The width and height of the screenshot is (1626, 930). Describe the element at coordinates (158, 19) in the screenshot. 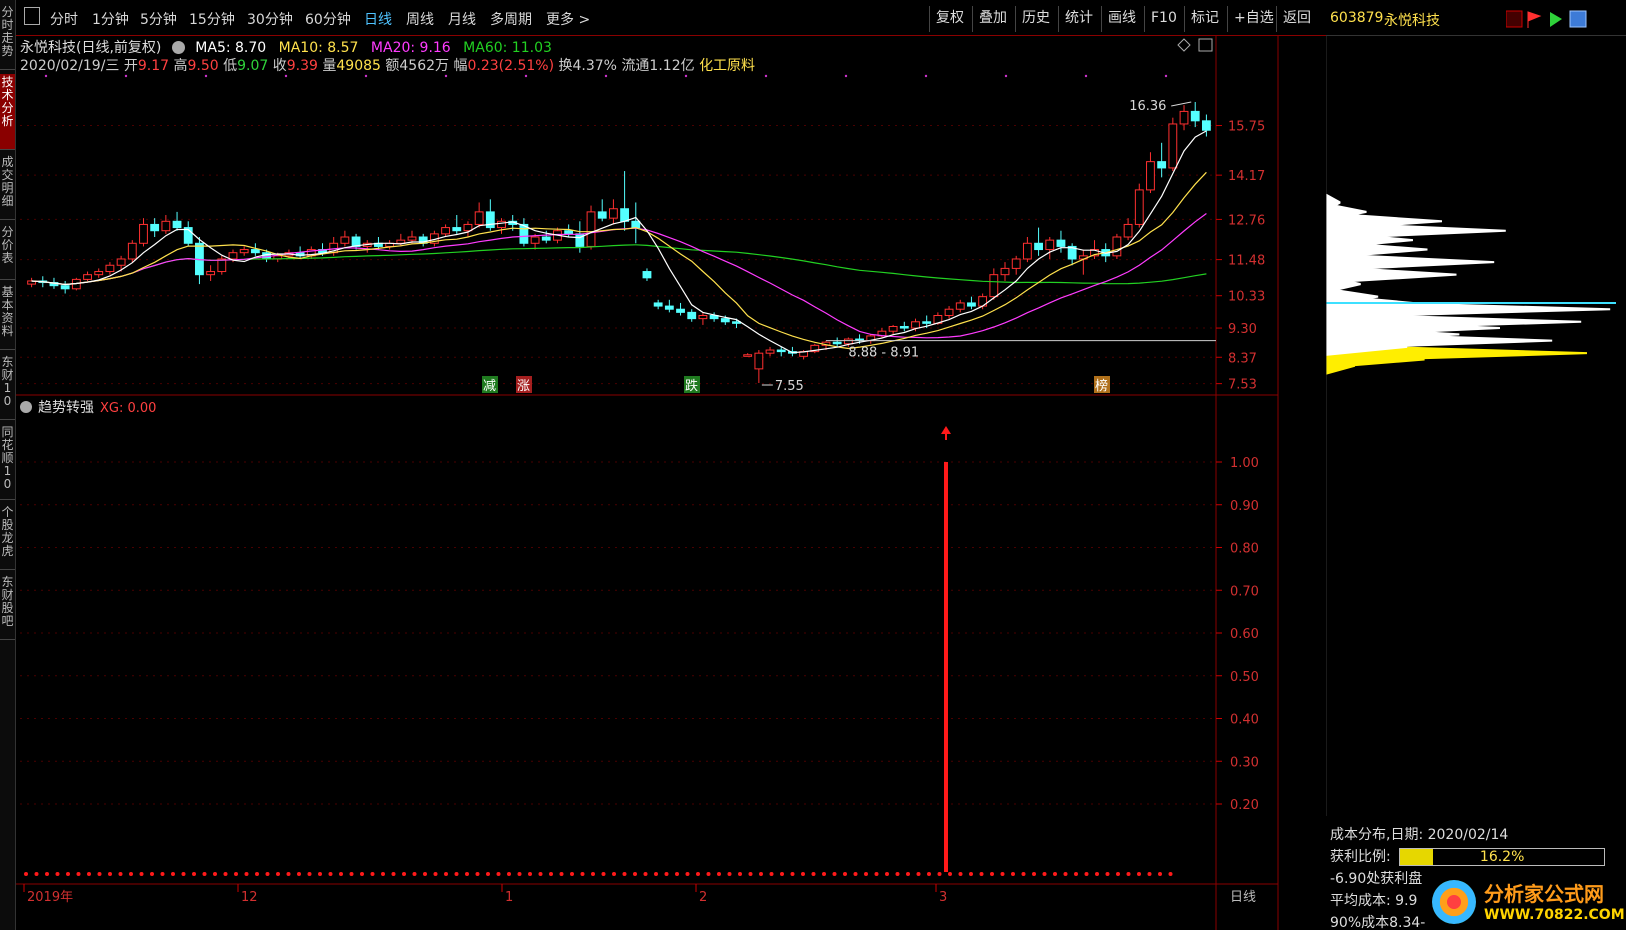

I see `period-5min: 5分钟` at that location.